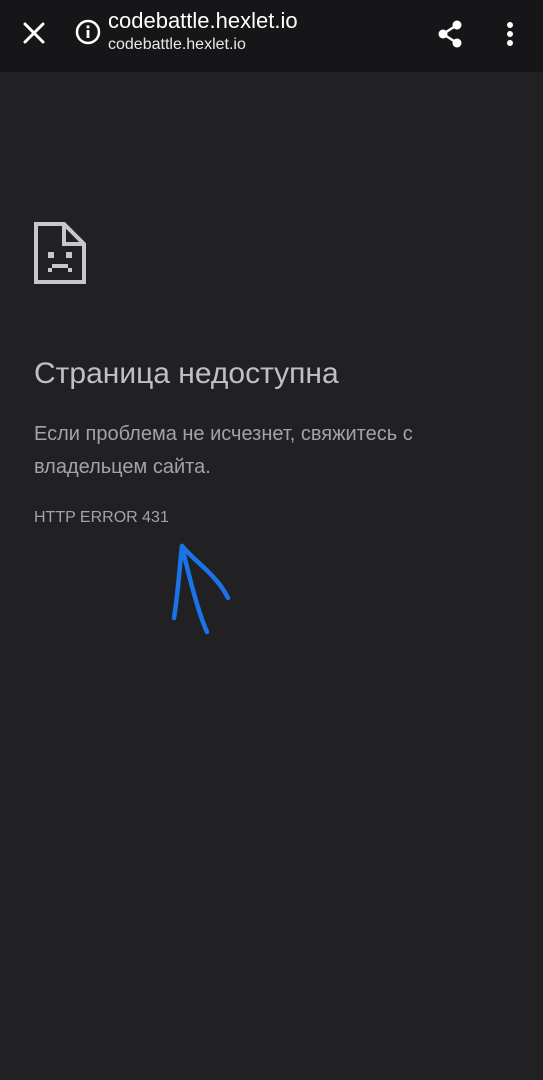 This screenshot has width=543, height=1080. Describe the element at coordinates (88, 32) in the screenshot. I see `info-icon` at that location.